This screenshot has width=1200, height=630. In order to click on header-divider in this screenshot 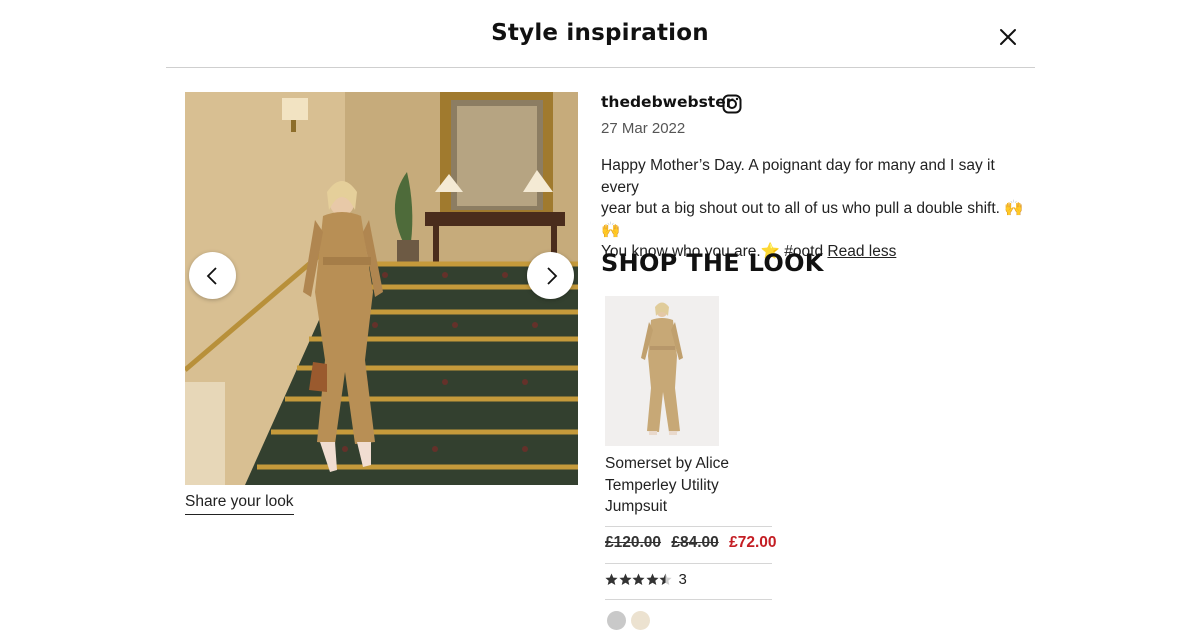, I will do `click(600, 67)`.